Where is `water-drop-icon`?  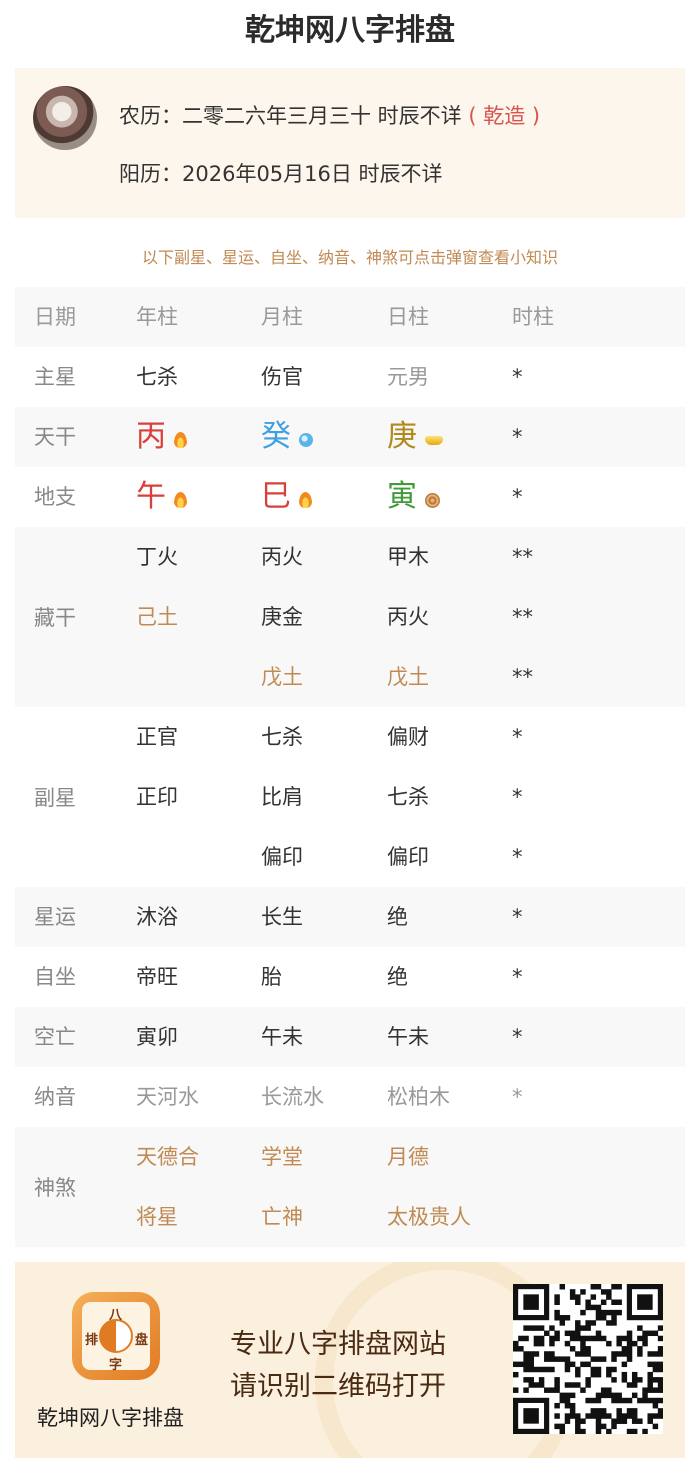
water-drop-icon is located at coordinates (306, 440).